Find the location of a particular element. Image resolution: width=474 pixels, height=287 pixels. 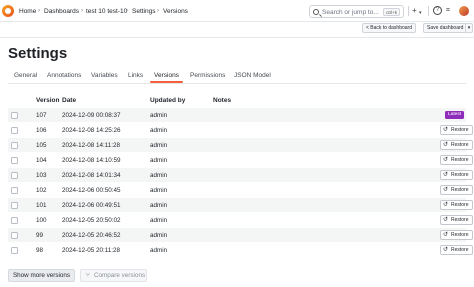

tab-variables: Variables is located at coordinates (104, 75).